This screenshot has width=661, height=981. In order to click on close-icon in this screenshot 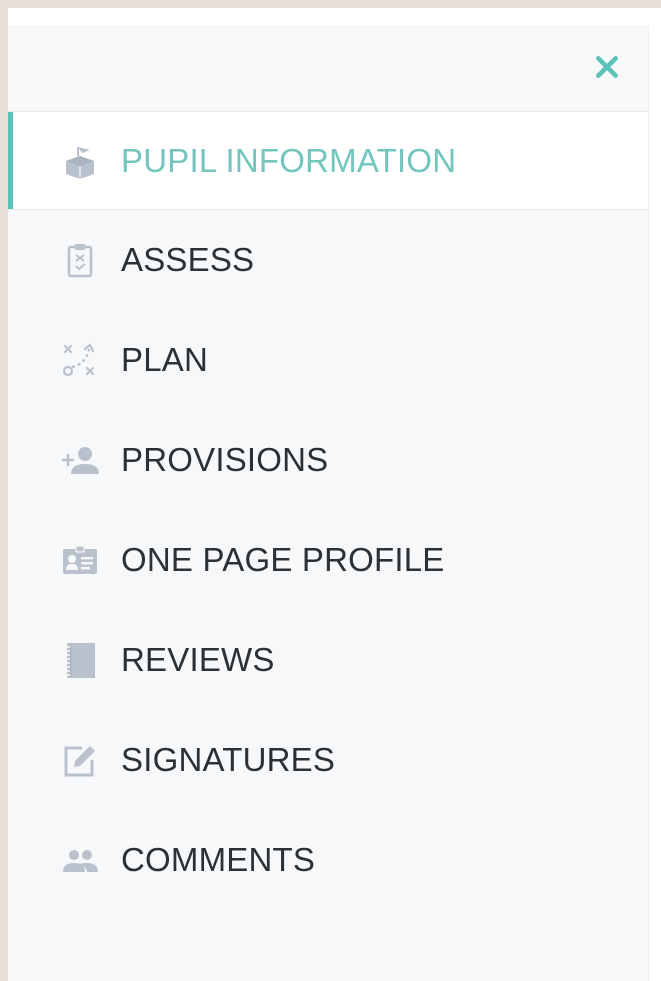, I will do `click(607, 67)`.